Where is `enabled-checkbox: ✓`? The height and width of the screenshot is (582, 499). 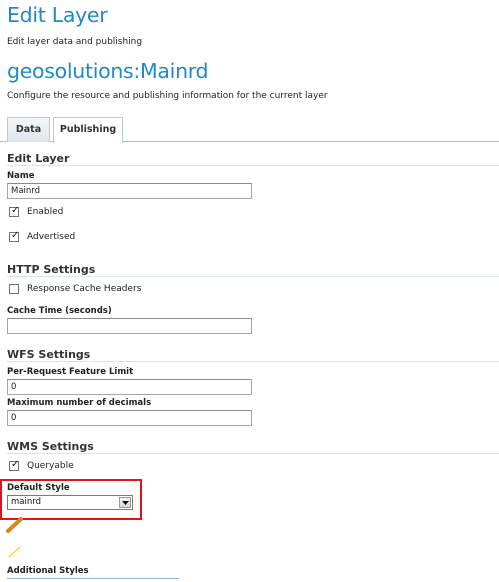
enabled-checkbox: ✓ is located at coordinates (14, 211).